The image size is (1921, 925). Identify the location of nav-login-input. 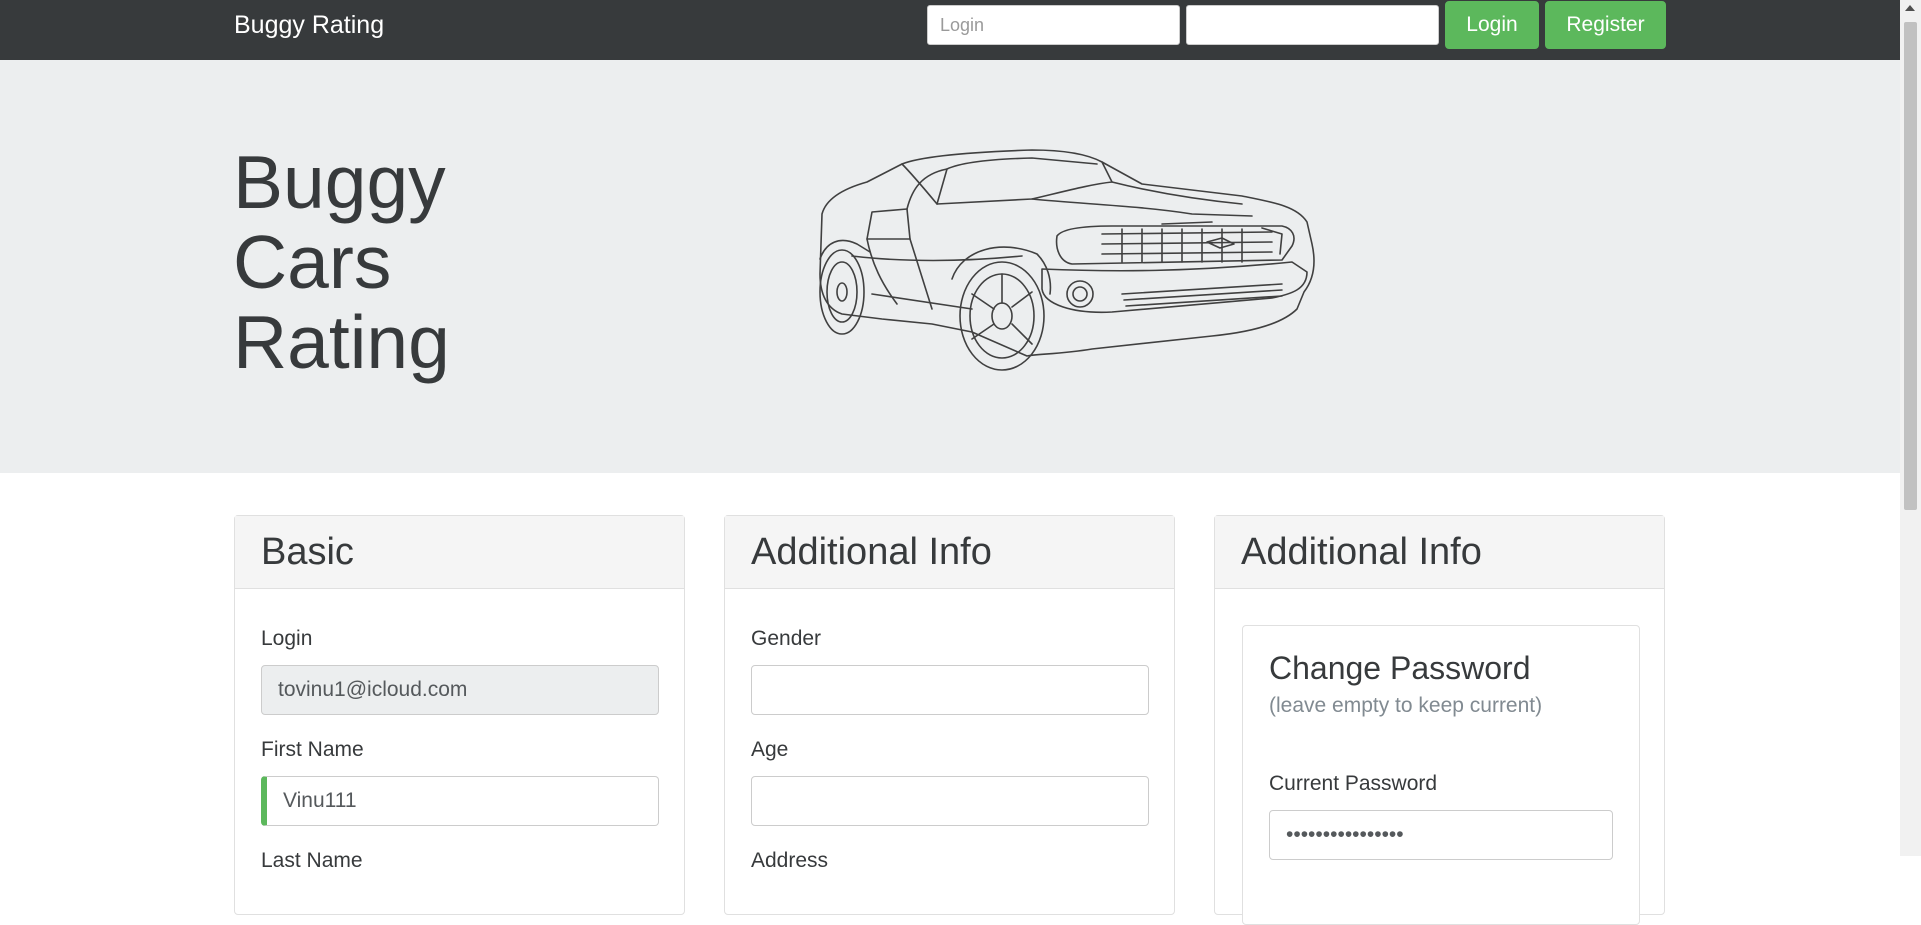
(1053, 25).